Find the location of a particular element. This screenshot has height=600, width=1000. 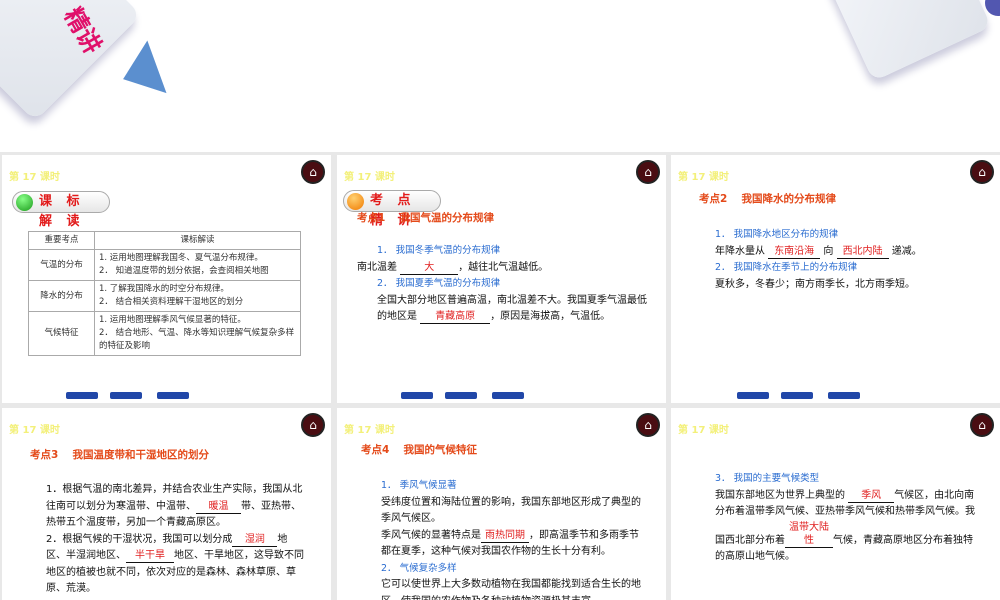

answer-blank: 暖温 is located at coordinates (218, 507).